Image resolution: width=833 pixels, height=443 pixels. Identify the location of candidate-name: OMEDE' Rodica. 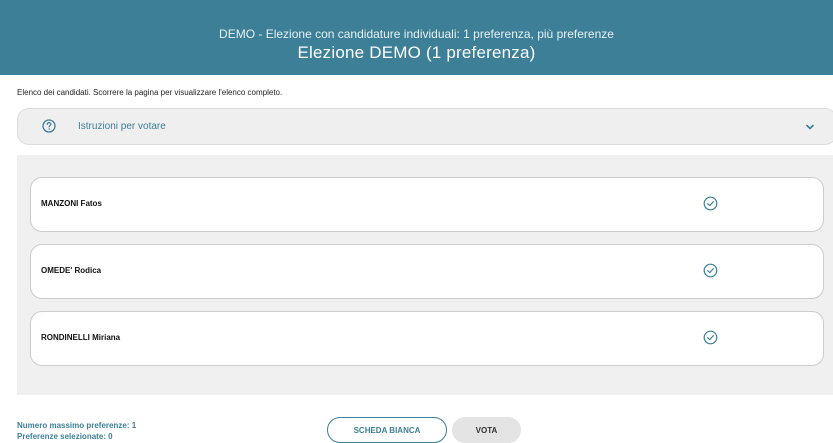
(71, 270).